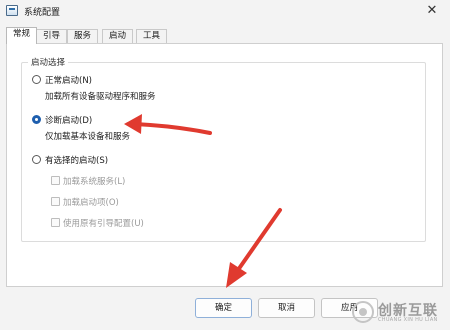 This screenshot has width=450, height=330. I want to click on diagnostic-startup-radio, so click(36, 119).